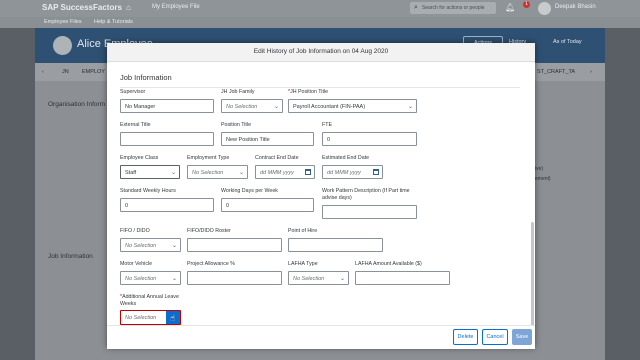 This screenshot has height=360, width=640. What do you see at coordinates (209, 231) in the screenshot?
I see `fifo-dido-roster-label: FIFO/DIDO Roster` at bounding box center [209, 231].